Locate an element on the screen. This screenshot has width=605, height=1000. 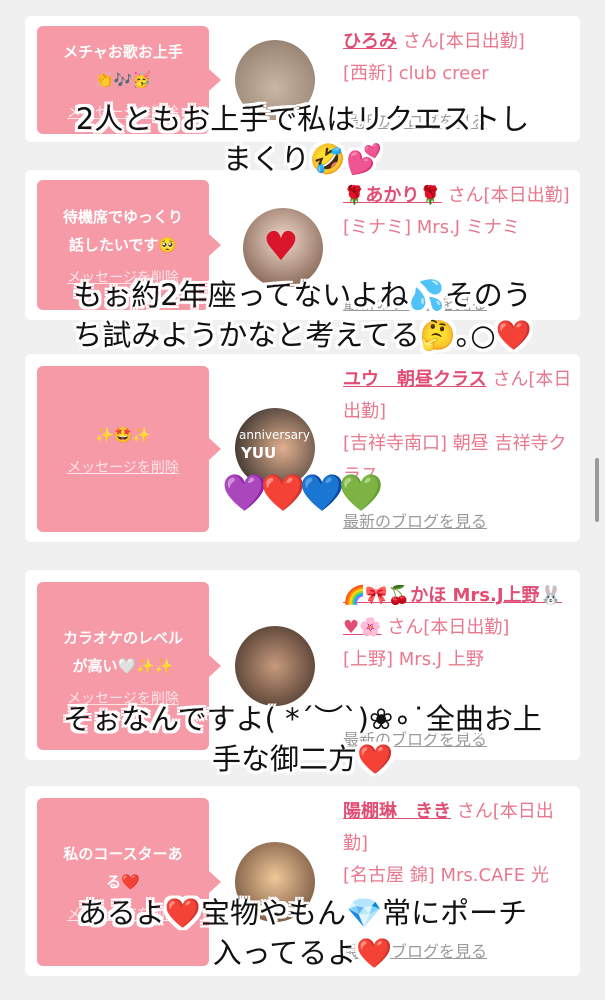
overlay-caption-4: ち試みようかなと考えてる🤔｡○❤️ is located at coordinates (302, 335).